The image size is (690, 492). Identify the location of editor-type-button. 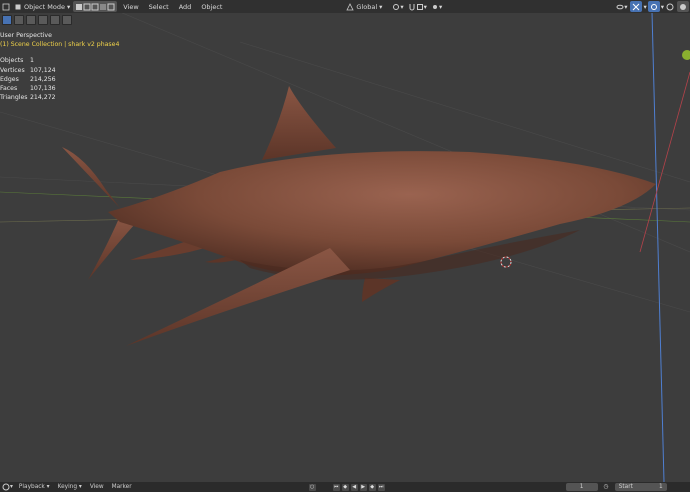
(6, 6).